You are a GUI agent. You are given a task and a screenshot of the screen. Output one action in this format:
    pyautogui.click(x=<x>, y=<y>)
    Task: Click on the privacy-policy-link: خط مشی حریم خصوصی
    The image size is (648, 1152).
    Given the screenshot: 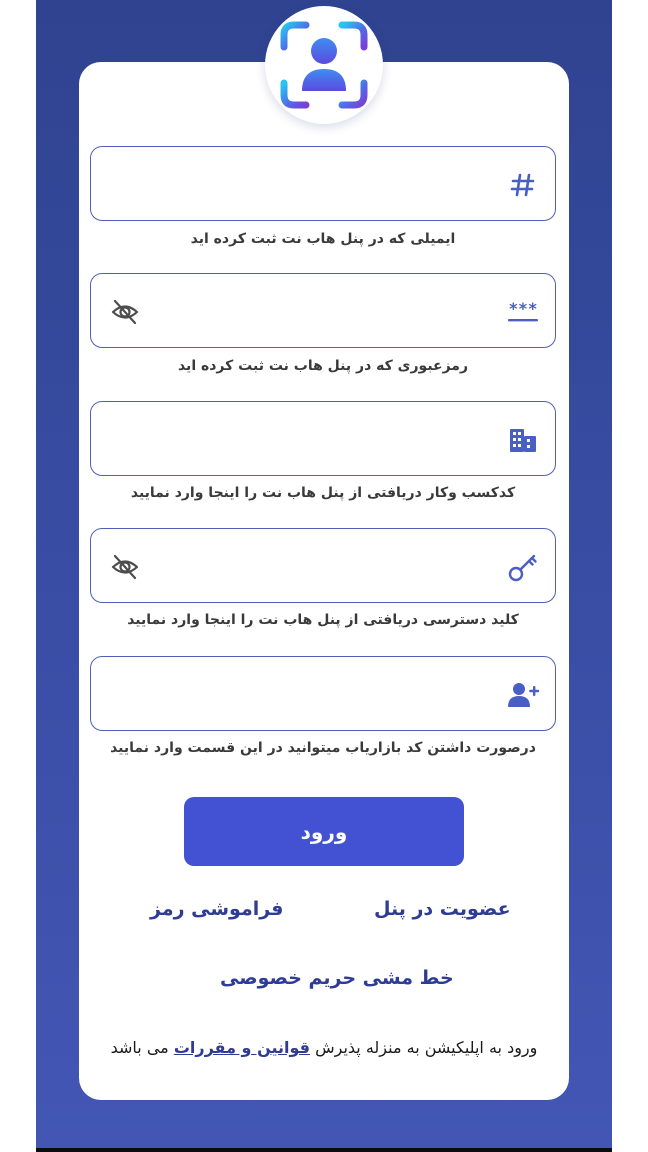 What is the action you would take?
    pyautogui.click(x=337, y=978)
    